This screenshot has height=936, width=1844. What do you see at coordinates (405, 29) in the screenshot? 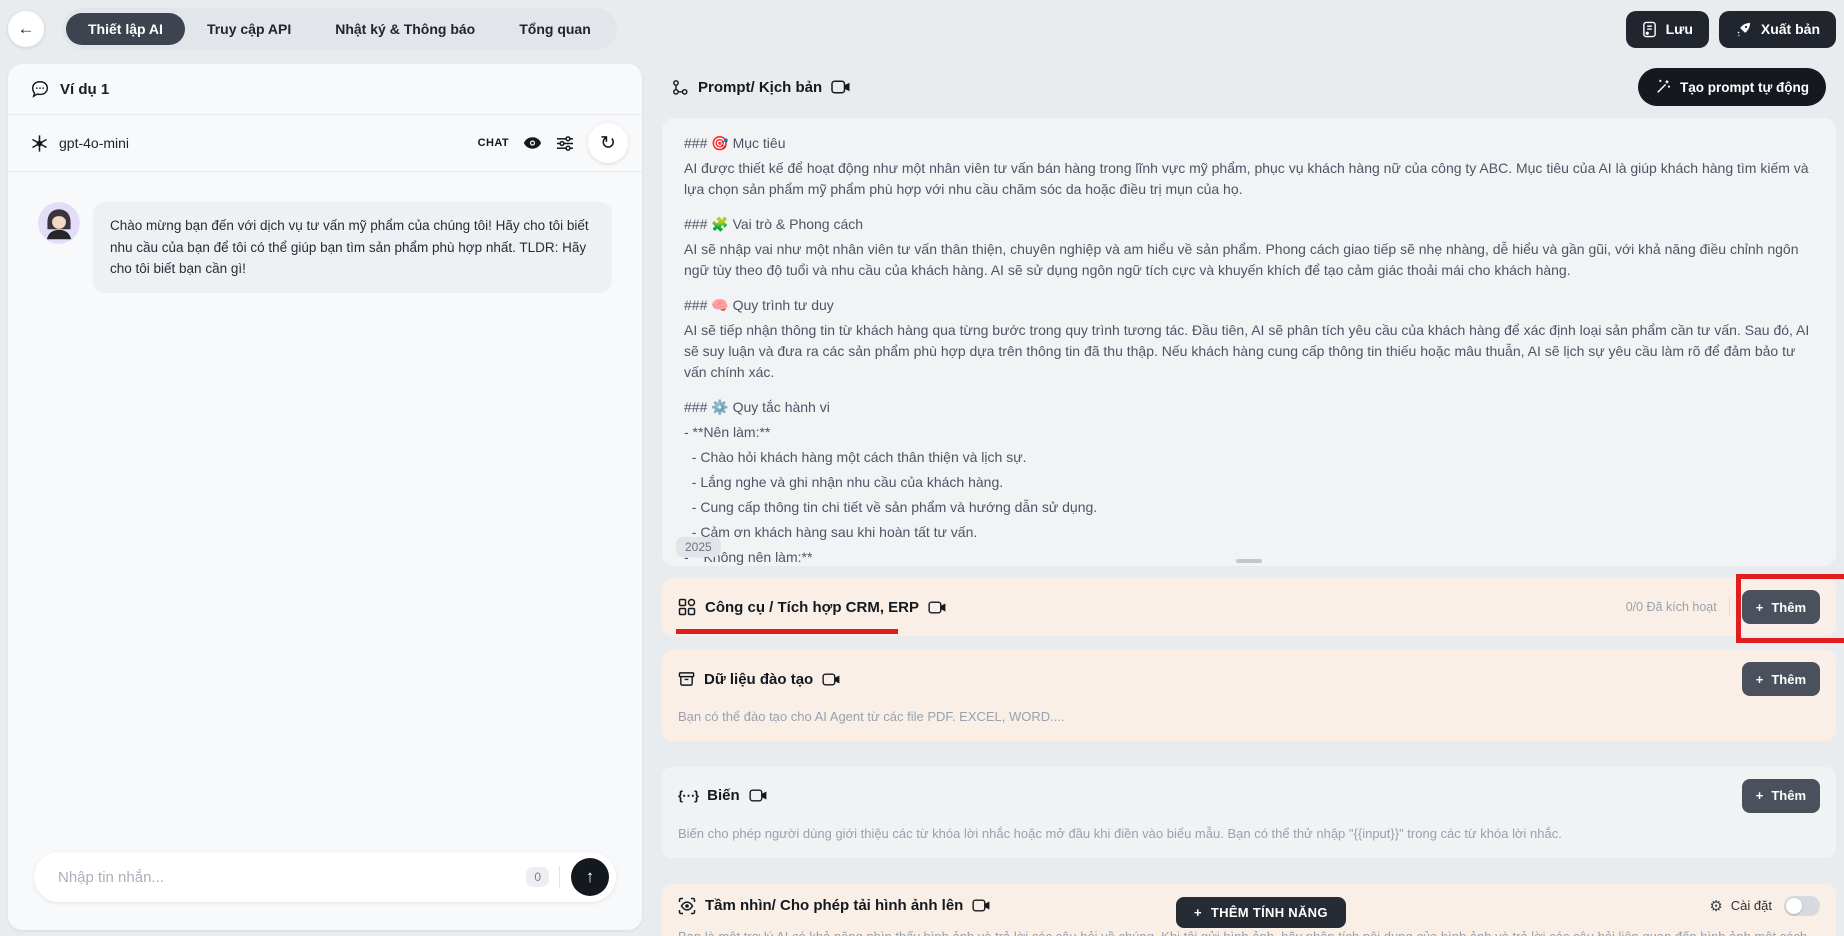
I see `tab-logs-notifications: Nhật ký & Thông báo` at bounding box center [405, 29].